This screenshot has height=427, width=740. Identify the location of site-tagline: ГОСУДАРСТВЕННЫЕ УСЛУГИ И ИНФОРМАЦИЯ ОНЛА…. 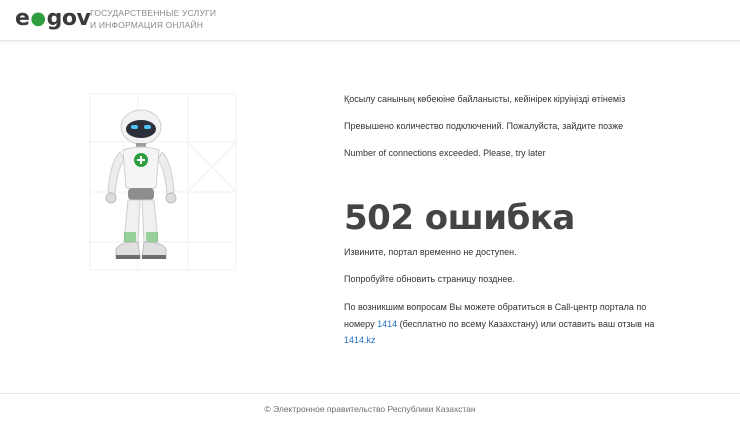
(153, 19).